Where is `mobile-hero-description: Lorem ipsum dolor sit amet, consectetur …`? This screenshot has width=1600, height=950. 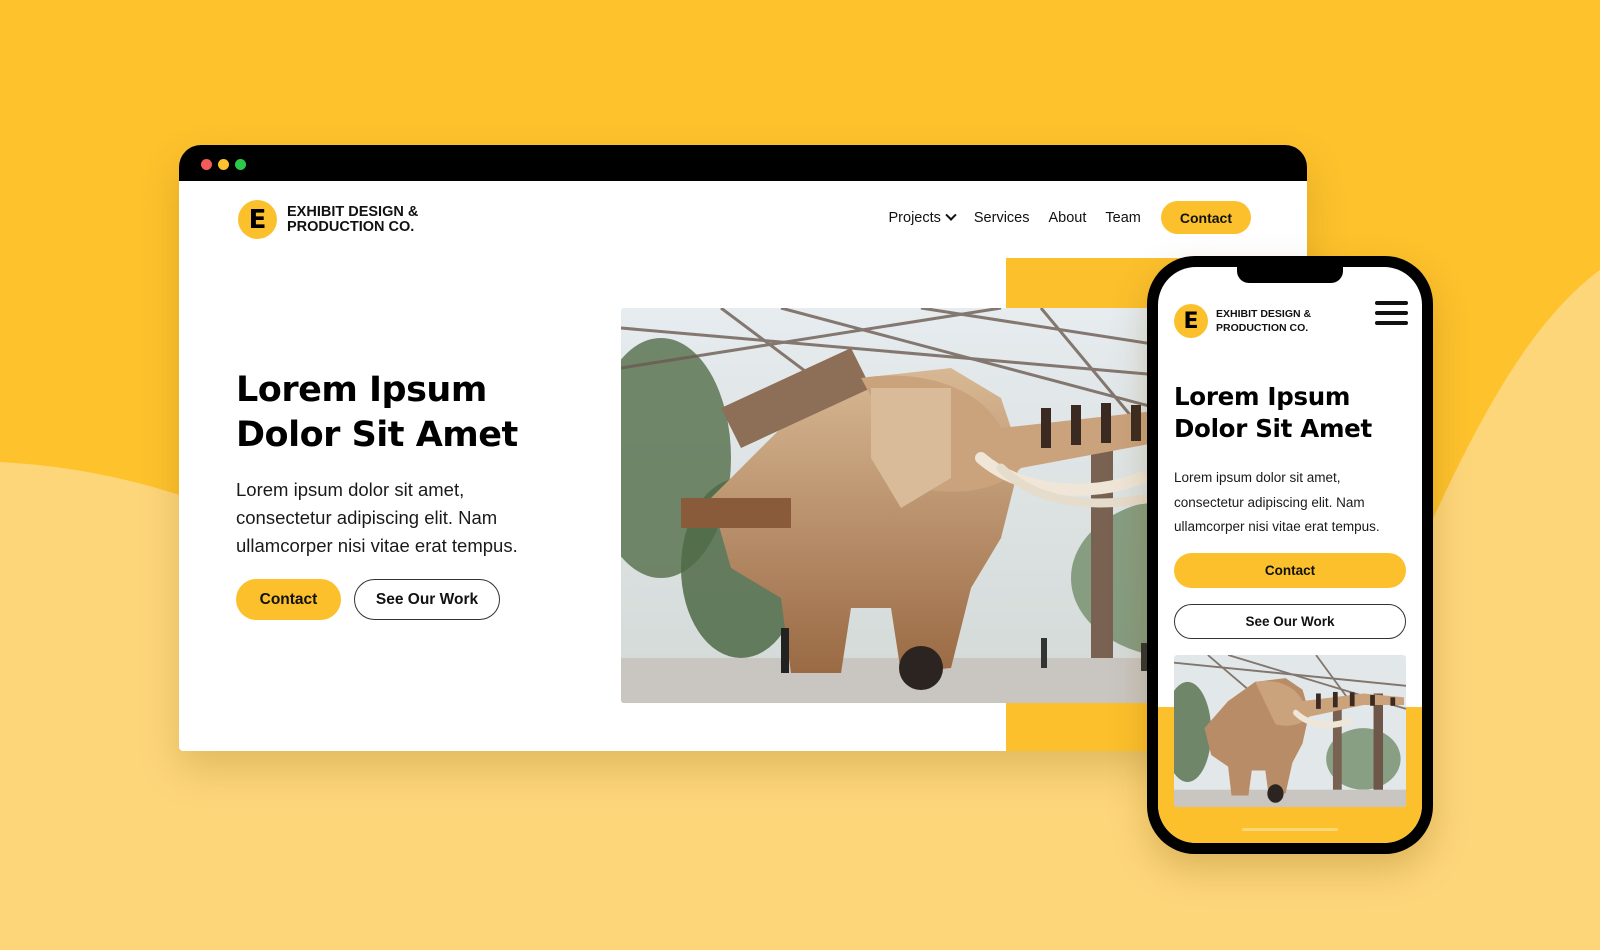
mobile-hero-description: Lorem ipsum dolor sit amet, consectetur … is located at coordinates (1277, 502).